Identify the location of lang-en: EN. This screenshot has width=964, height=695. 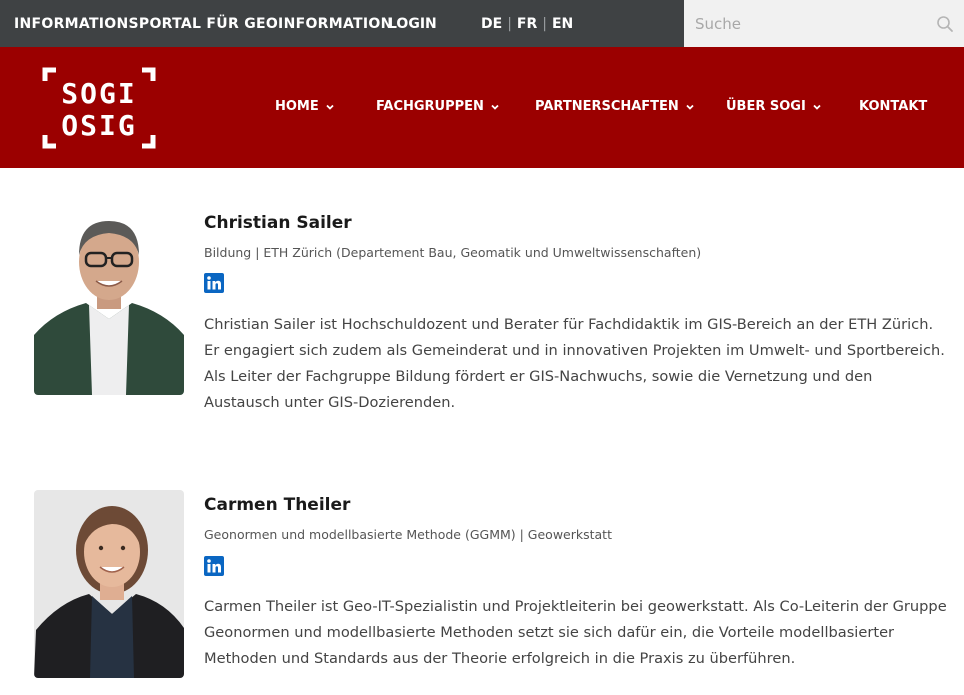
(562, 24).